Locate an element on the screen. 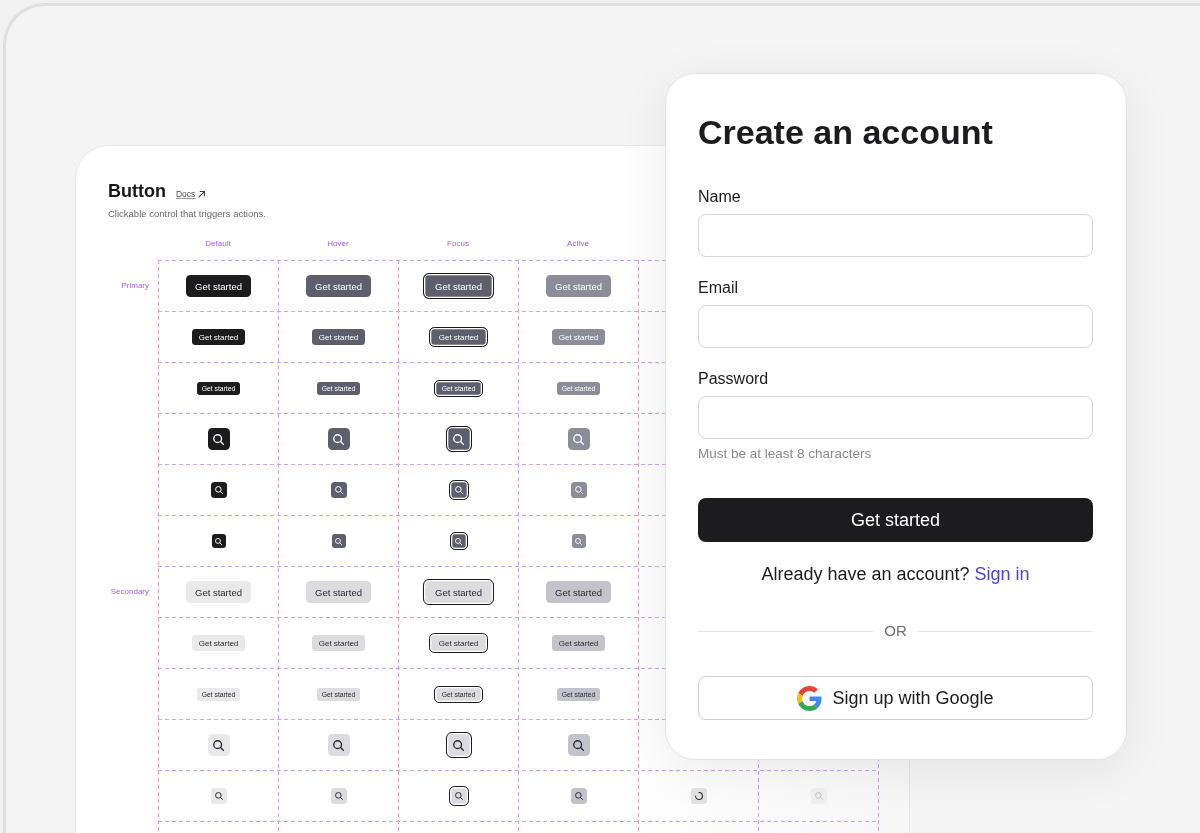 This screenshot has height=833, width=1200. arrow-up-right-icon is located at coordinates (202, 194).